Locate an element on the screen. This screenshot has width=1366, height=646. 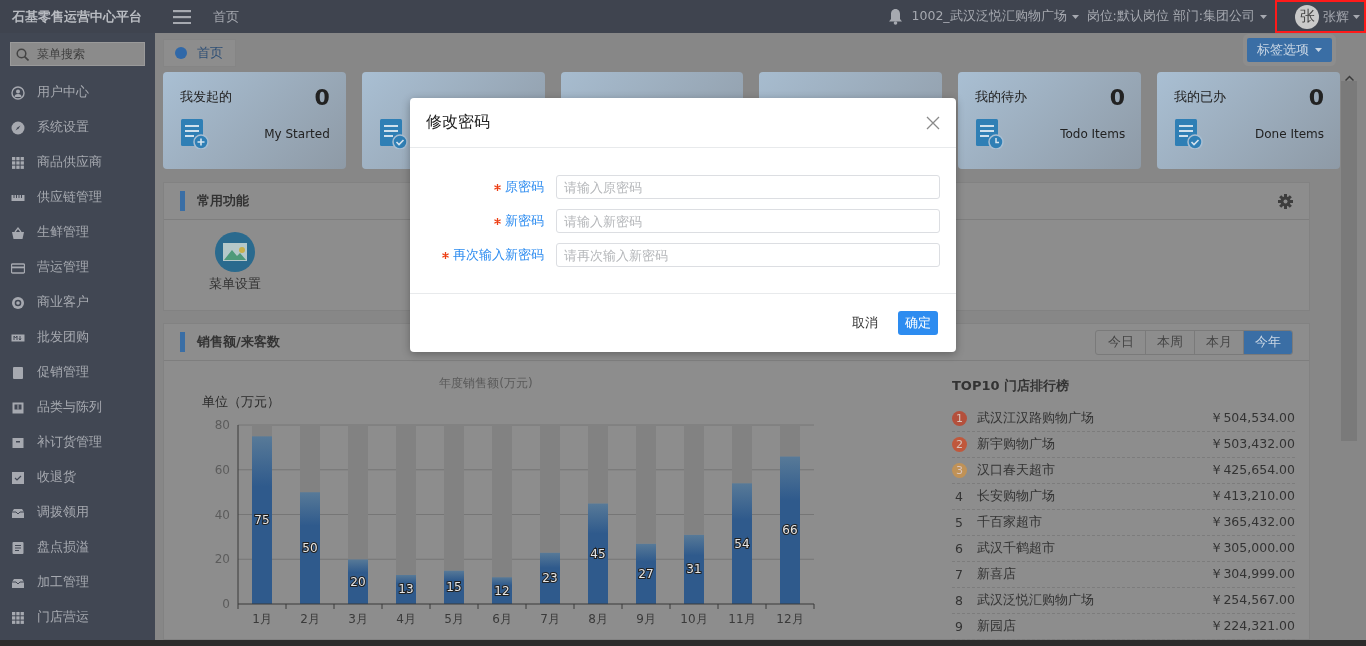
card-subtitle: Done Items is located at coordinates (1289, 133).